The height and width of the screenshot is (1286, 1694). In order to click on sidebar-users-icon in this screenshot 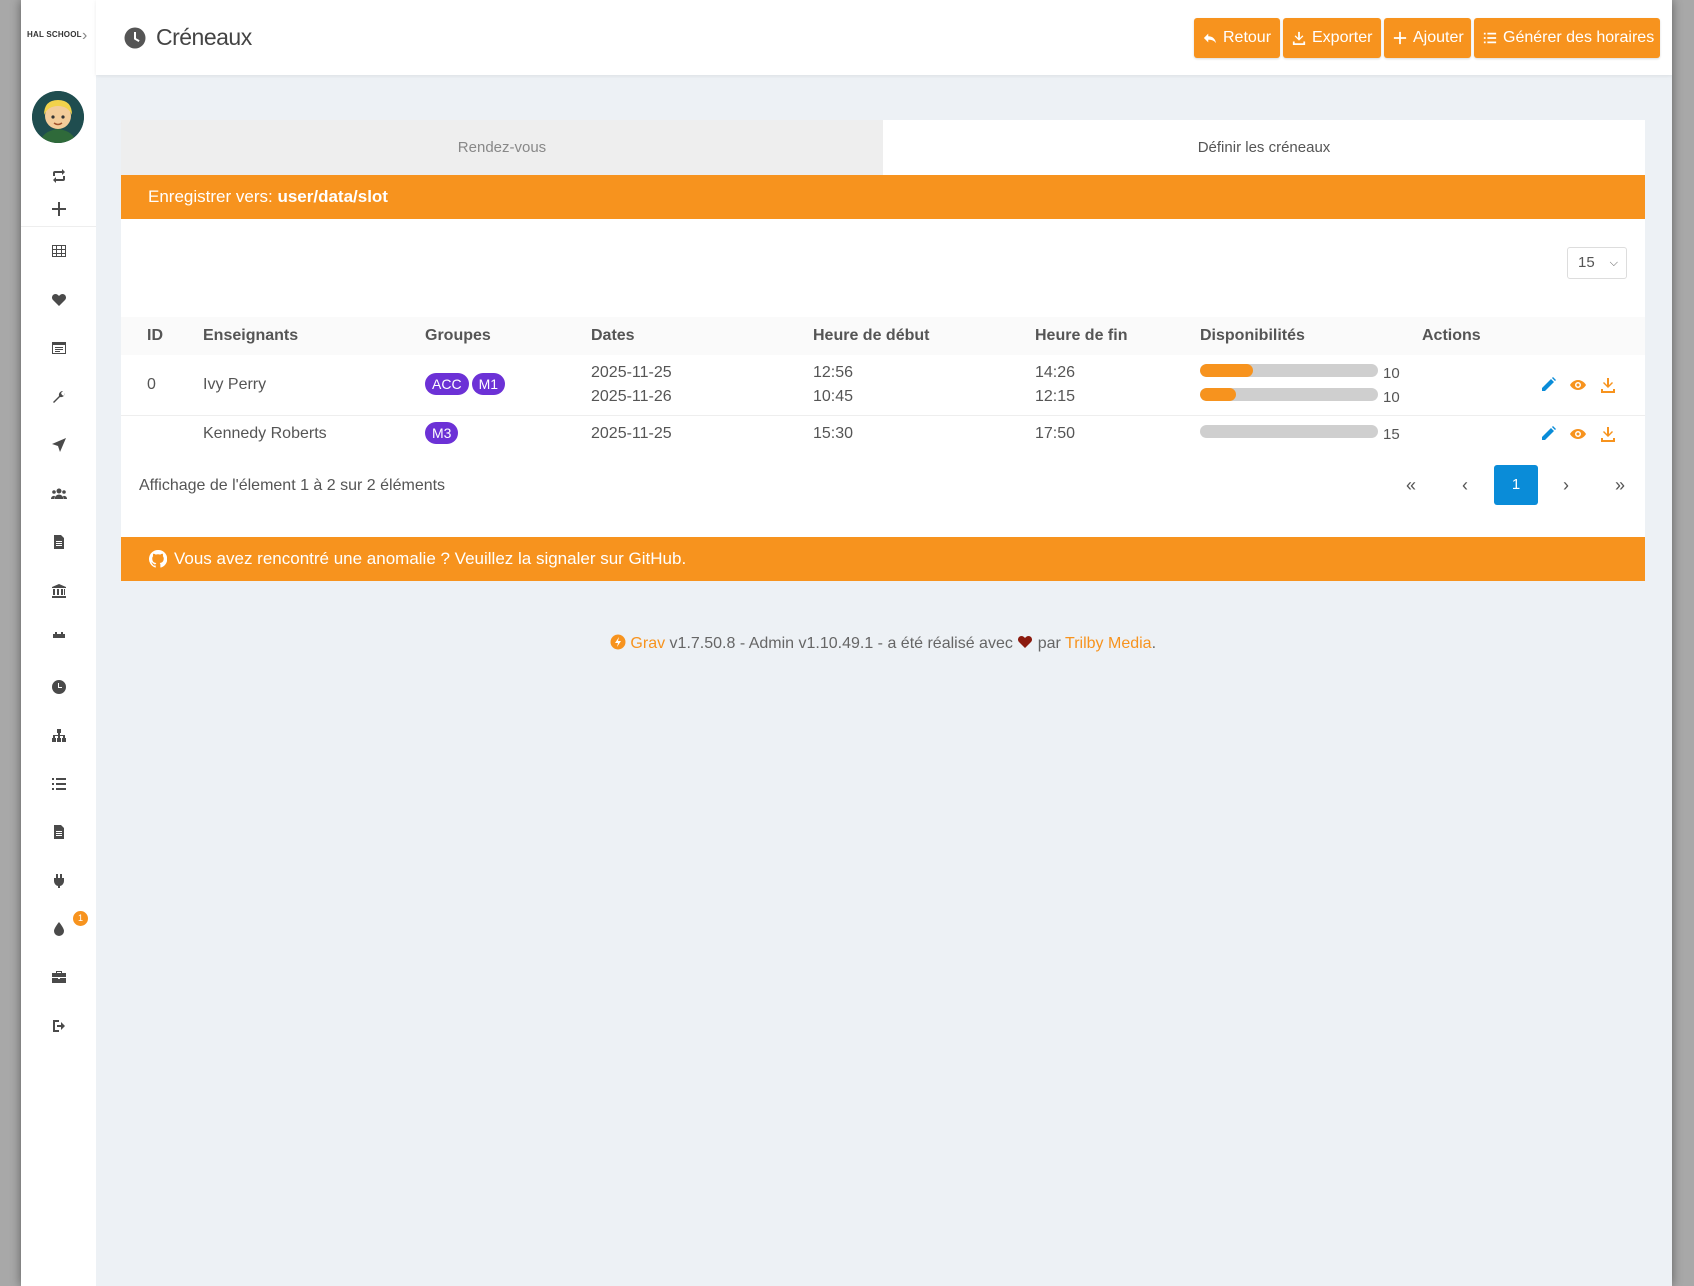, I will do `click(58, 496)`.